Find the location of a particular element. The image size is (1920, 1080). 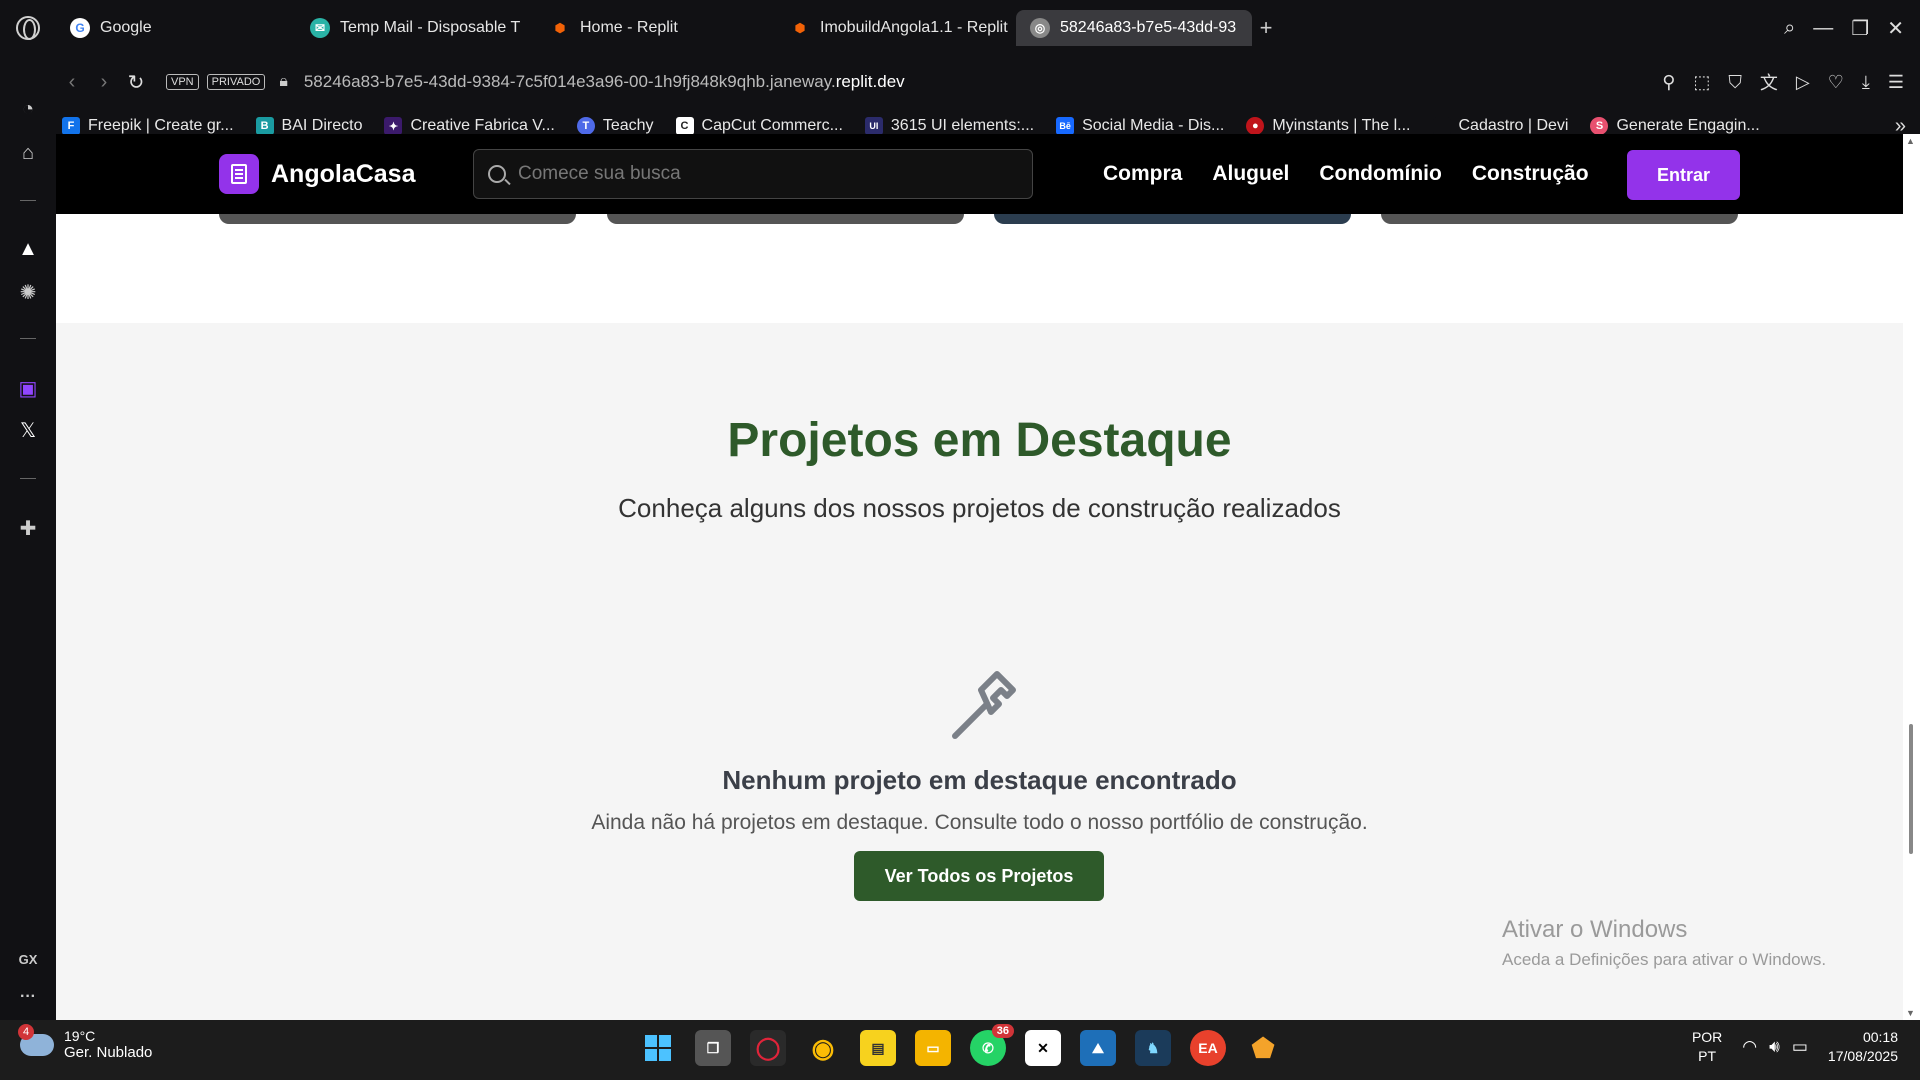

language-indicator: POR PT is located at coordinates (1707, 1047).